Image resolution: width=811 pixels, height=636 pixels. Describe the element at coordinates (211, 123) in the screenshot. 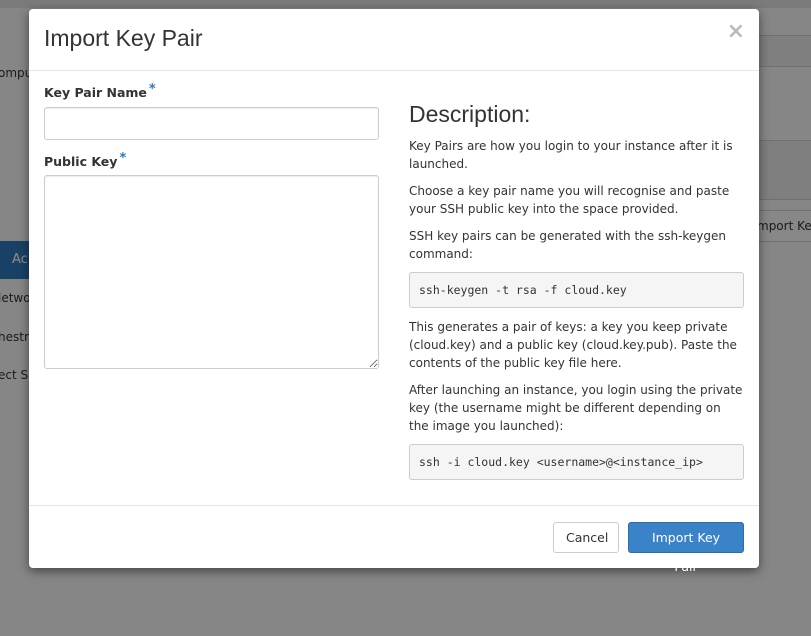

I see `key-pair-name-input` at that location.